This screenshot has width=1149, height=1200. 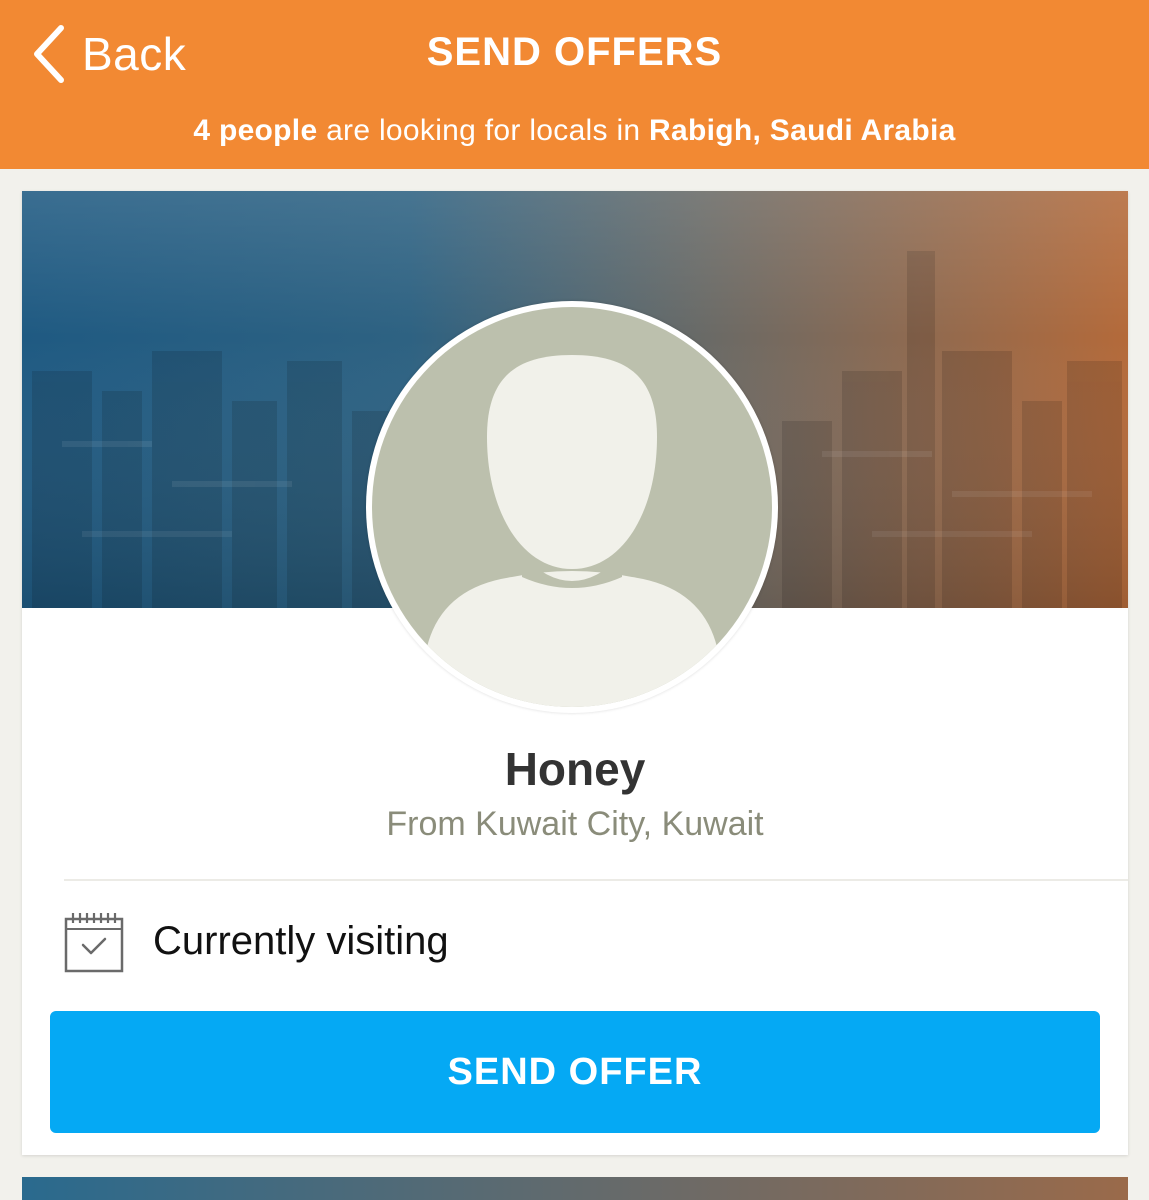 I want to click on profile-avatar, so click(x=572, y=507).